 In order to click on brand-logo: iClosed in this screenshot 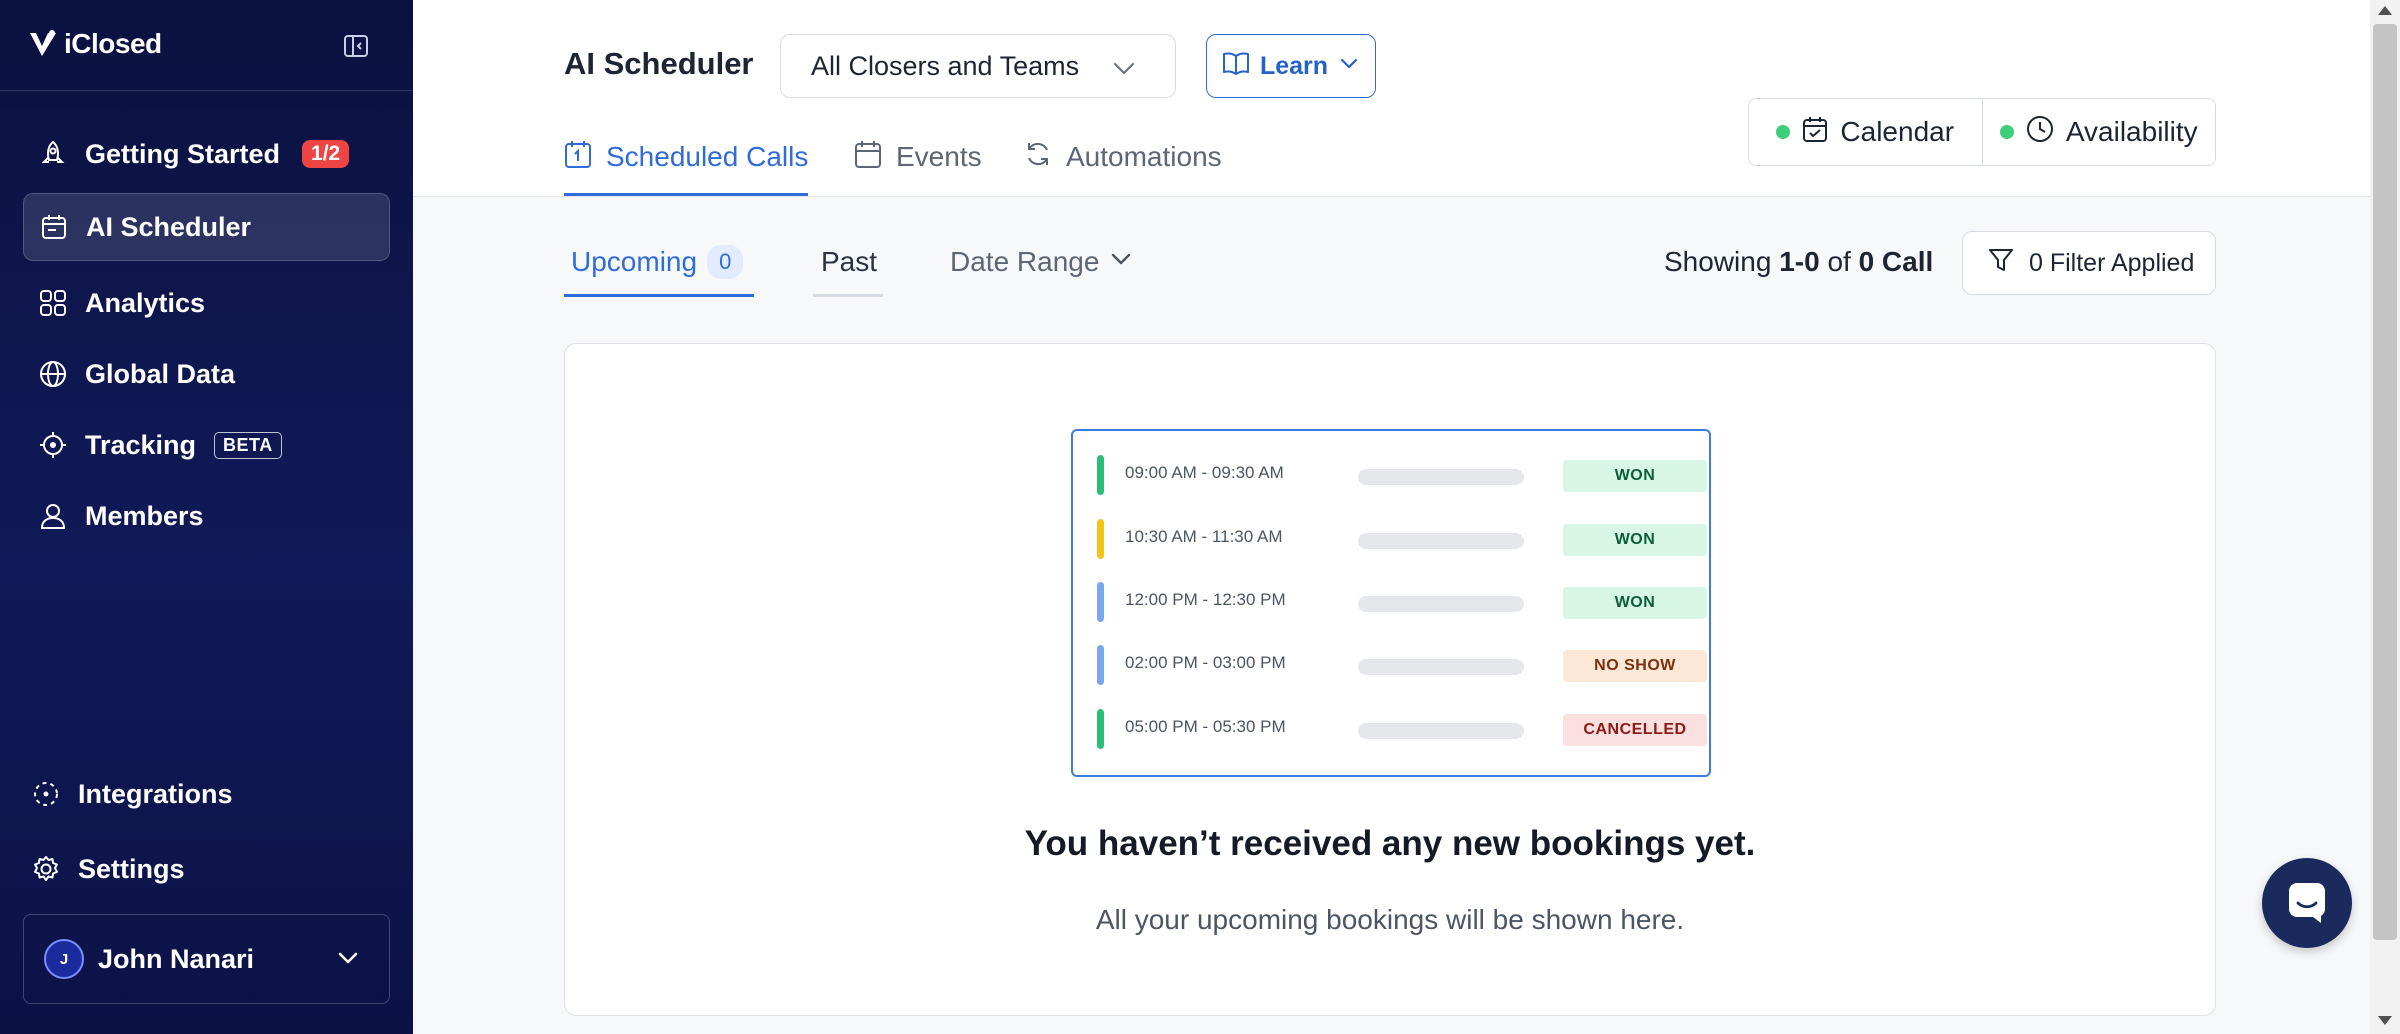, I will do `click(95, 44)`.